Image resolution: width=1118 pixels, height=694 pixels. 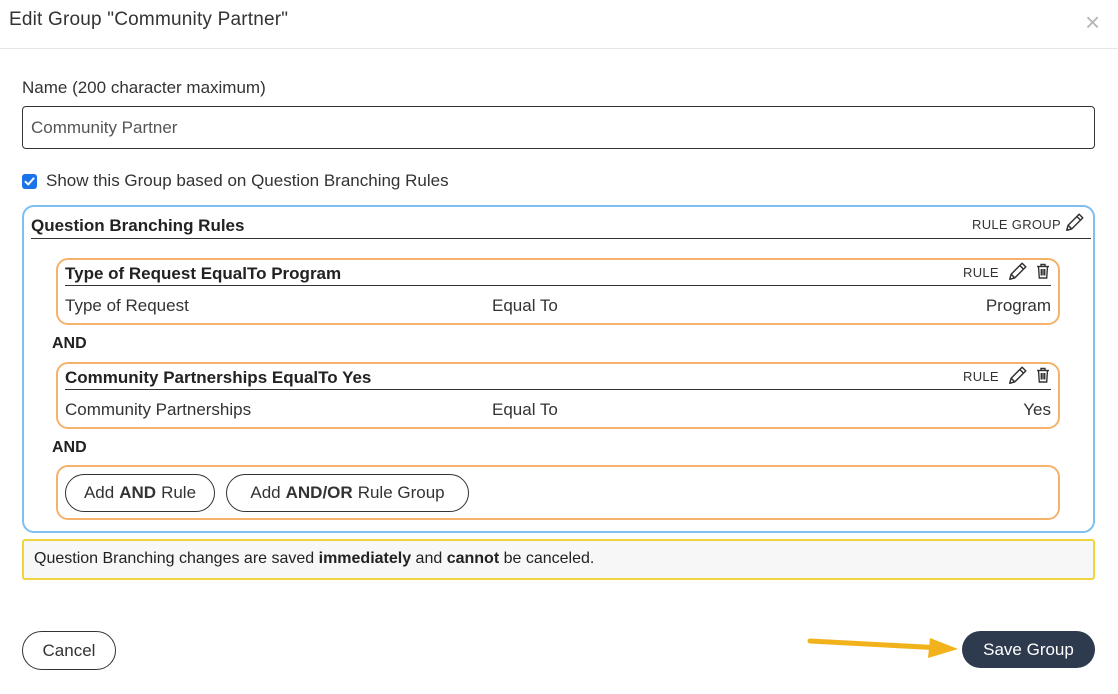 I want to click on show-group-checkbox, so click(x=29, y=181).